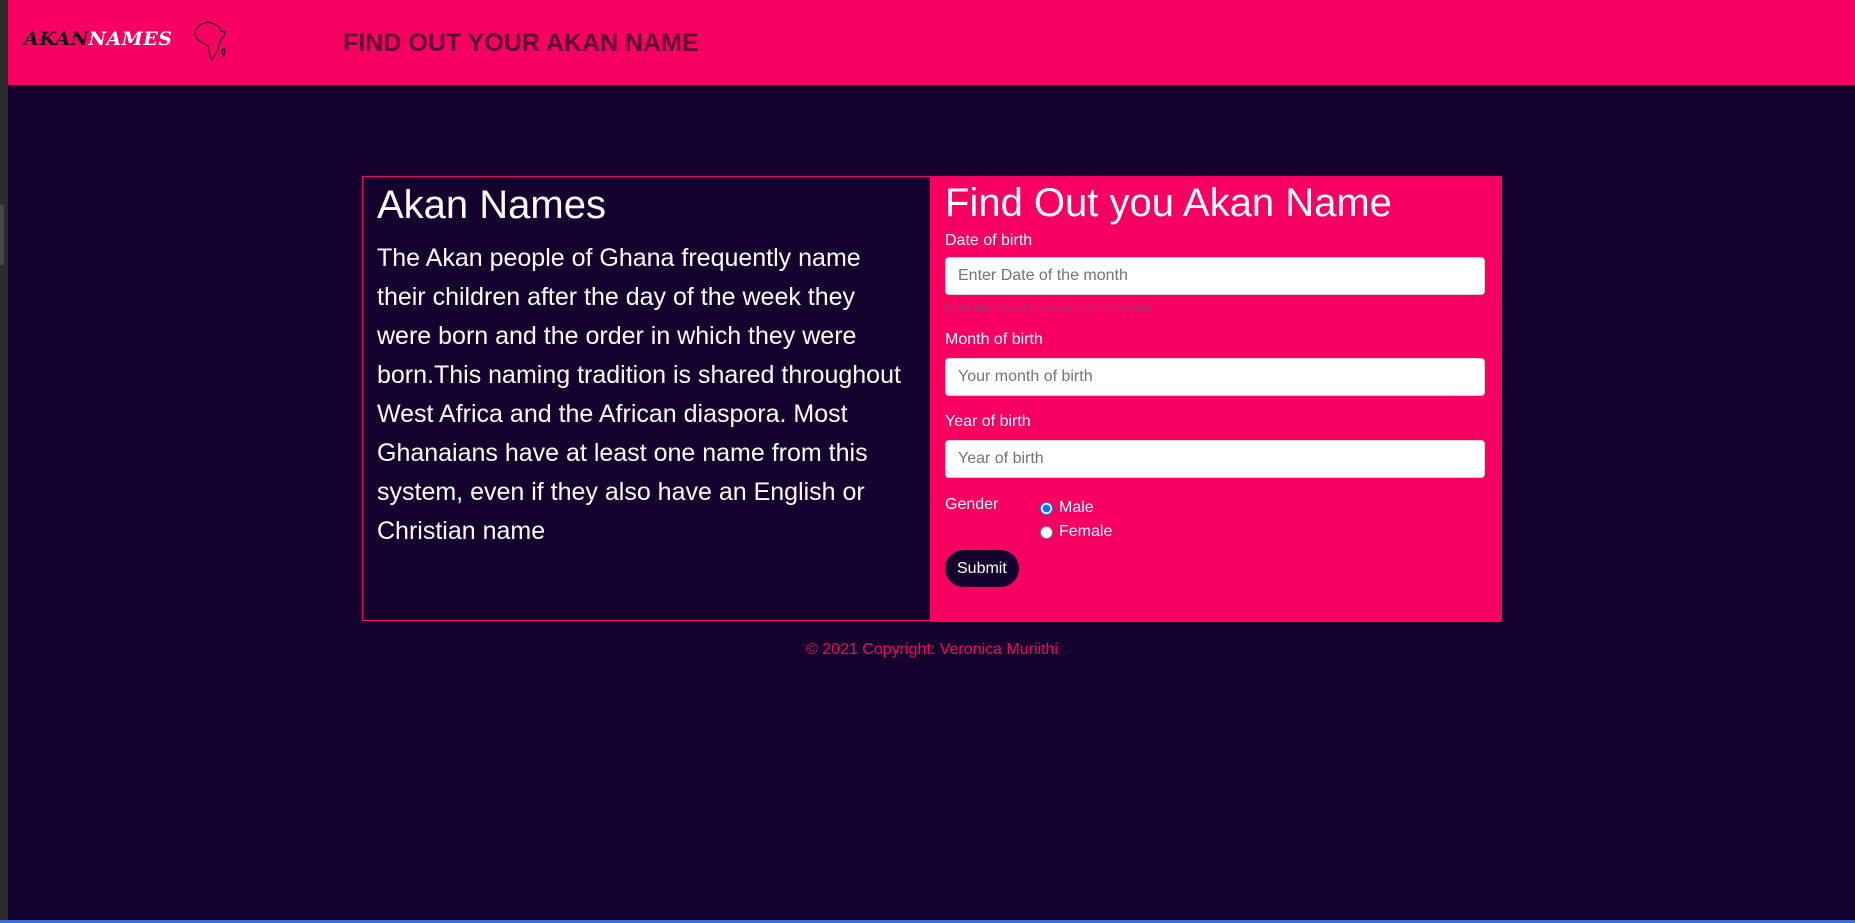  I want to click on date-label: Date of birth, so click(989, 240).